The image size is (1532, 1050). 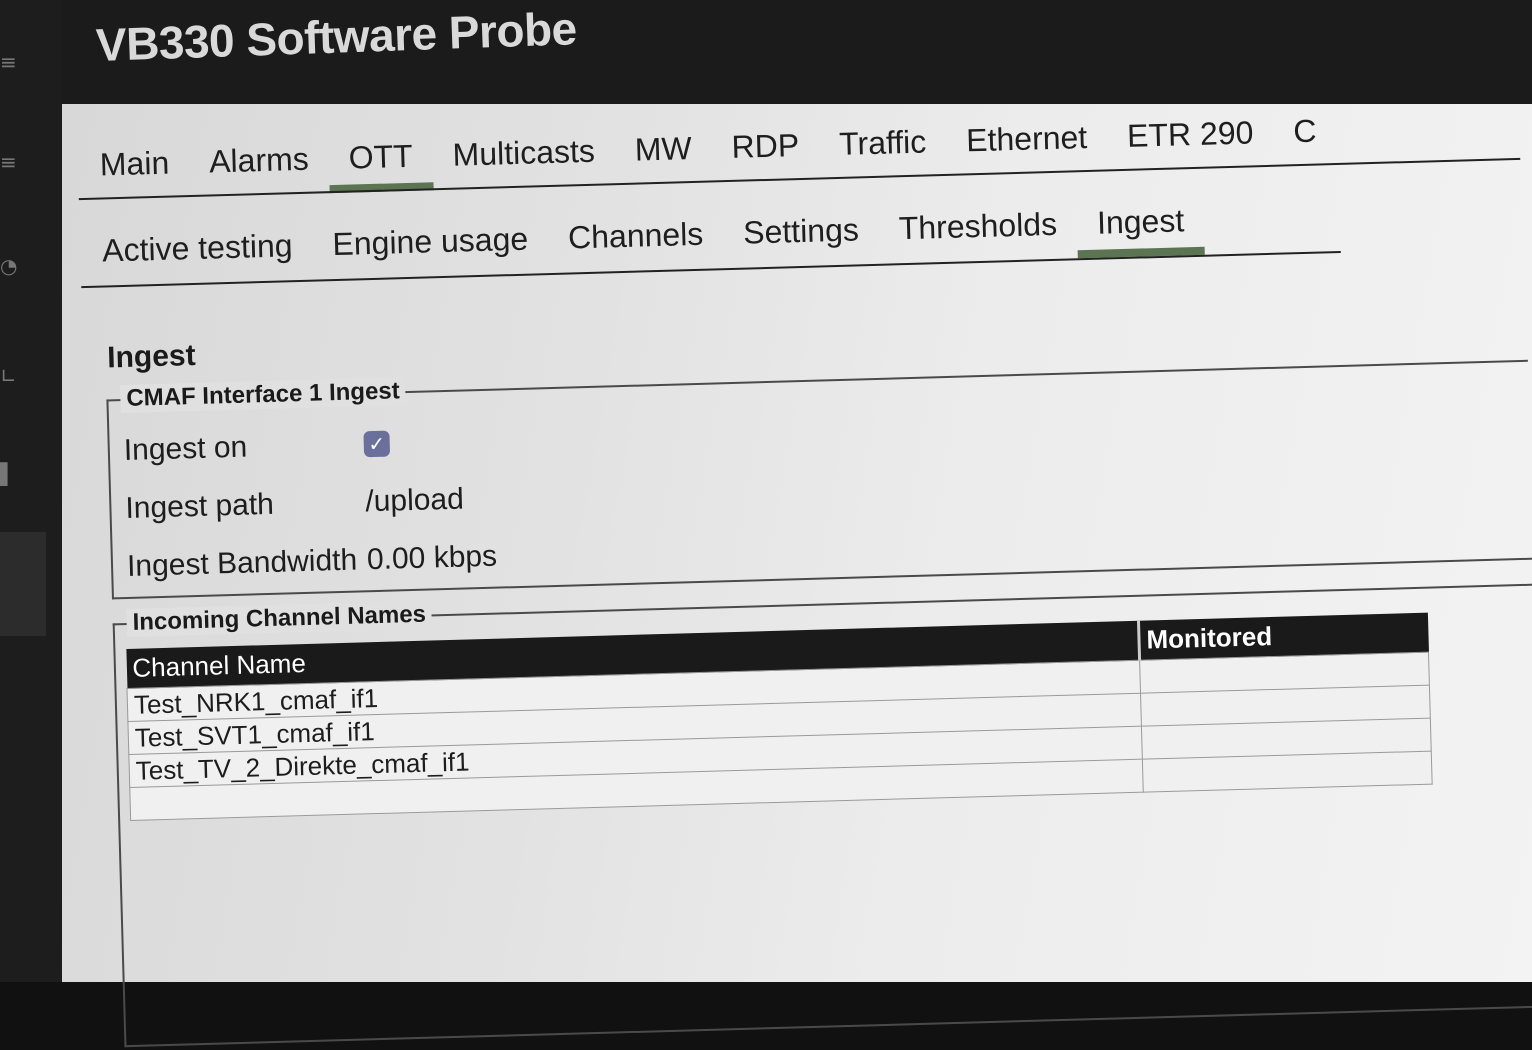 I want to click on ingest-bandwidth-value: 0.00 kbps, so click(x=432, y=558).